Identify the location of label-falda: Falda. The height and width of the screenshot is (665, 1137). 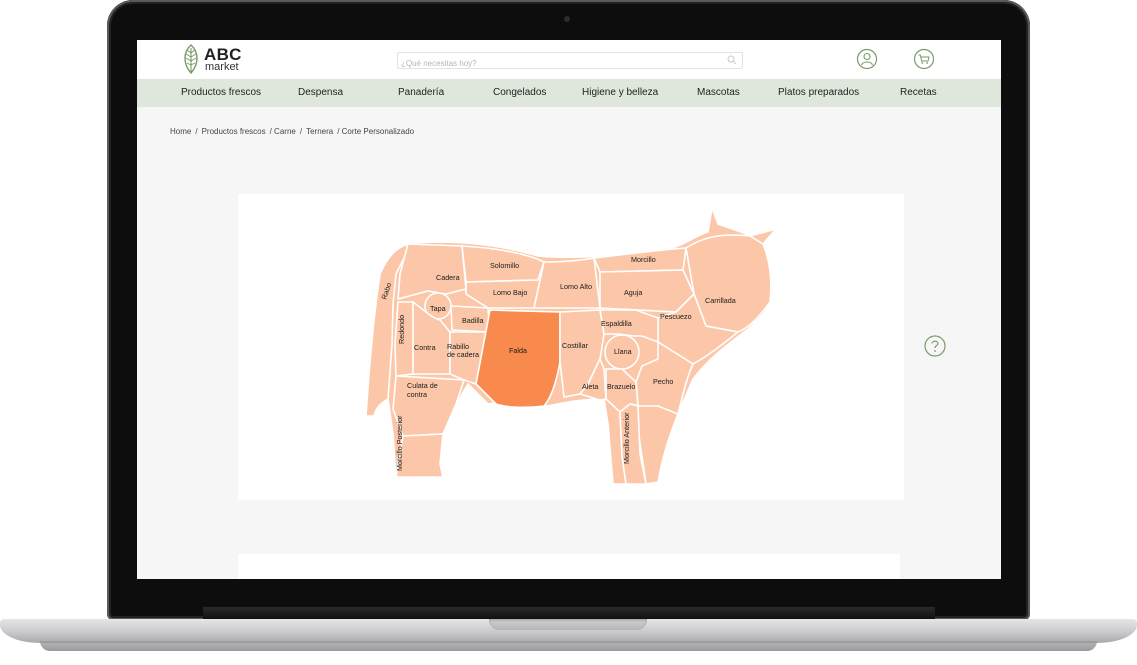
(518, 350).